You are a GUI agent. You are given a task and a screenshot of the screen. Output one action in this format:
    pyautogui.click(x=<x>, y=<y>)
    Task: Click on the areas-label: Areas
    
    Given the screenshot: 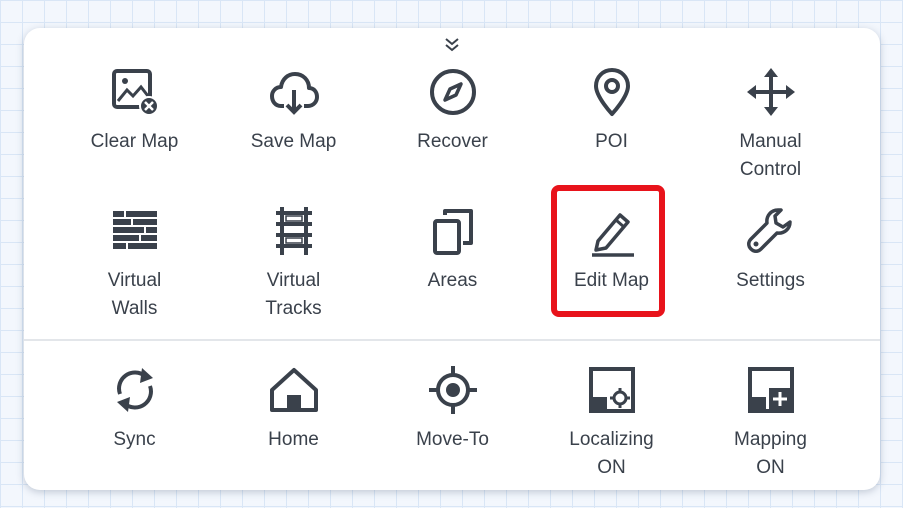 What is the action you would take?
    pyautogui.click(x=452, y=280)
    